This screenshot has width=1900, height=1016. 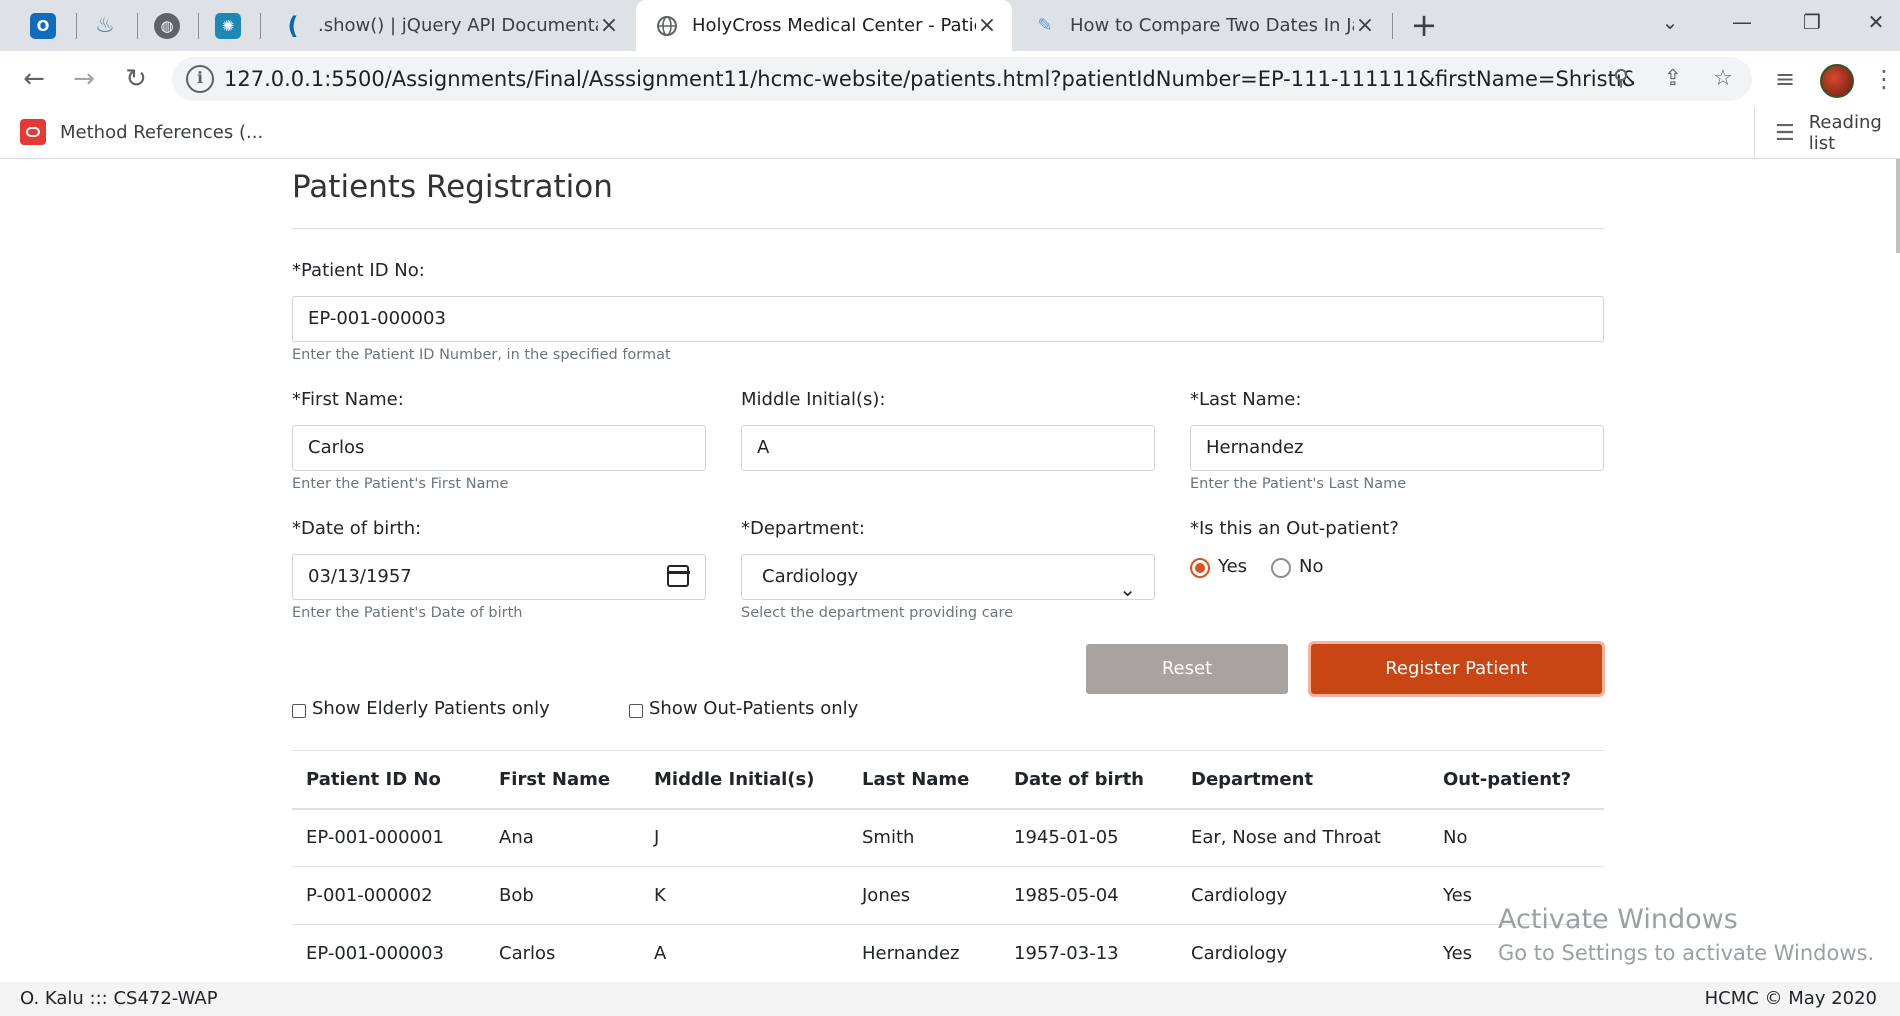 What do you see at coordinates (1294, 528) in the screenshot?
I see `outpatient-label: *Is this an Out-patient?` at bounding box center [1294, 528].